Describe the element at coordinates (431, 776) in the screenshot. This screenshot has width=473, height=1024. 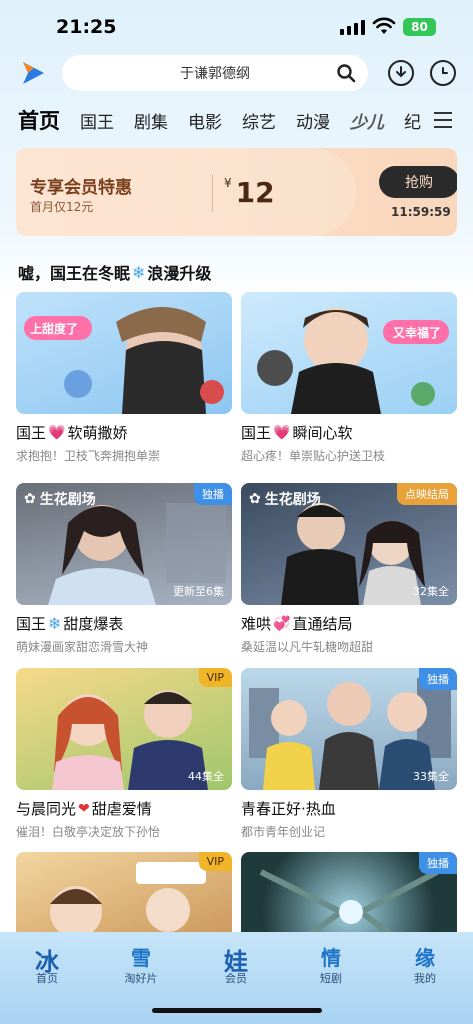
I see `episode-count: 33集全` at that location.